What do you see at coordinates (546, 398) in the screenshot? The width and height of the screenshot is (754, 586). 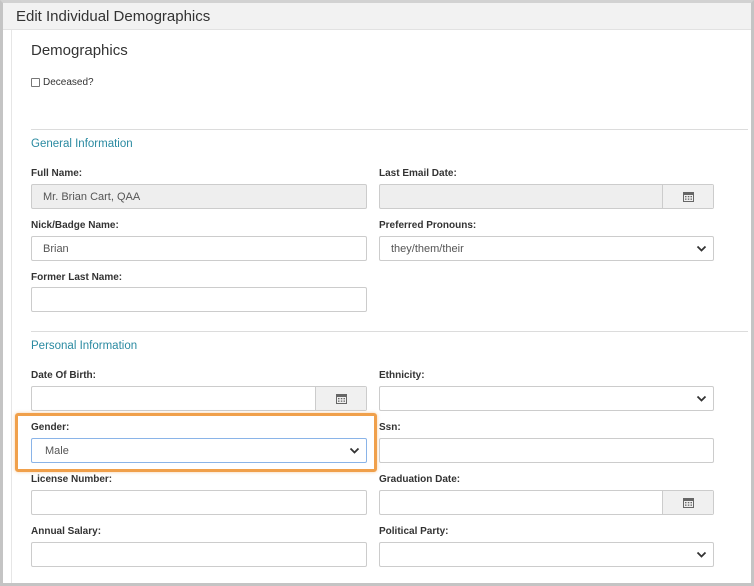 I see `ethnicity-select` at bounding box center [546, 398].